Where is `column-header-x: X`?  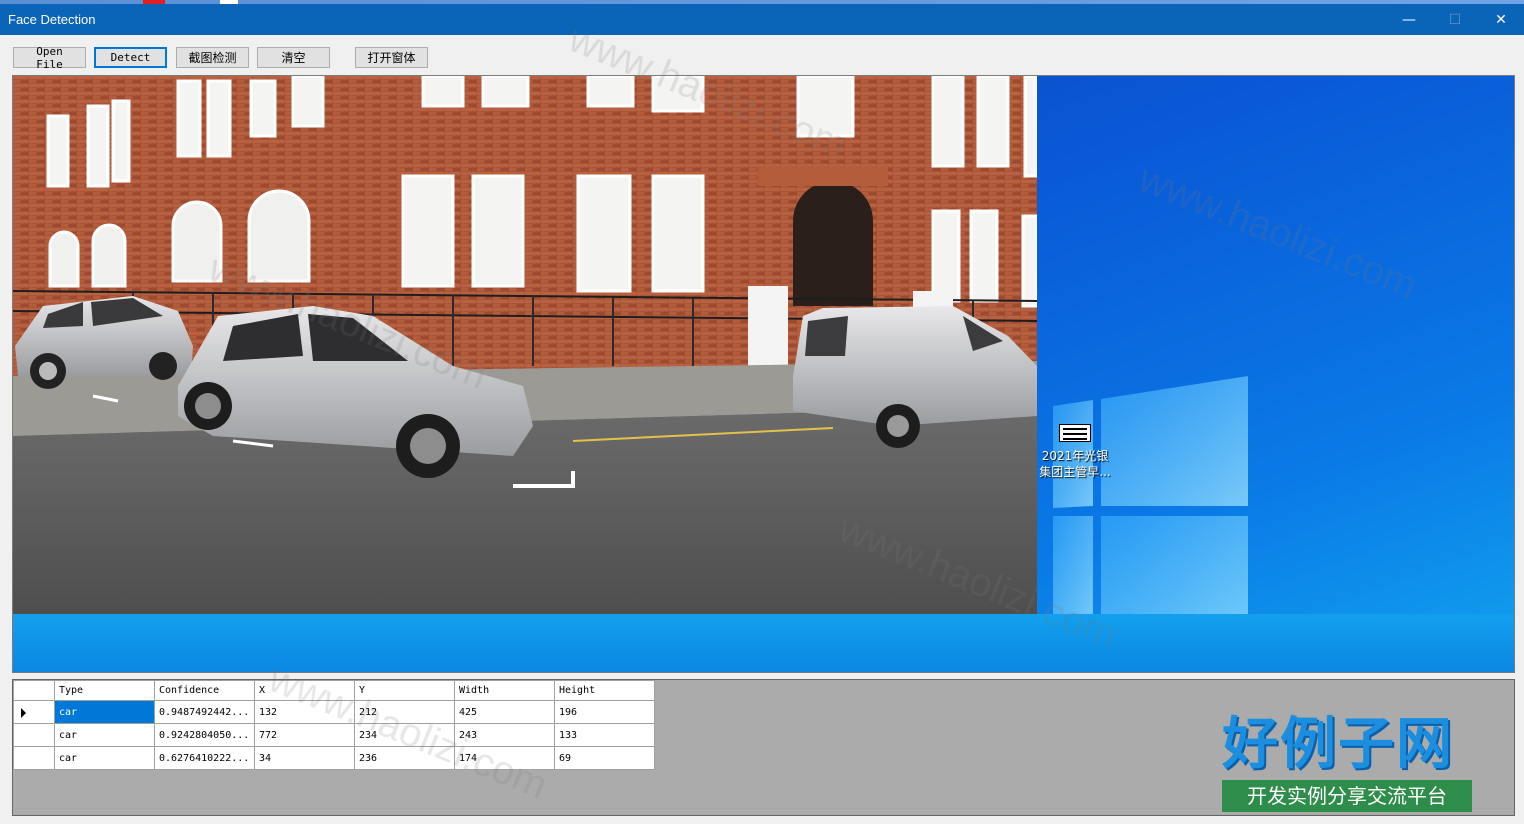
column-header-x: X is located at coordinates (304, 690).